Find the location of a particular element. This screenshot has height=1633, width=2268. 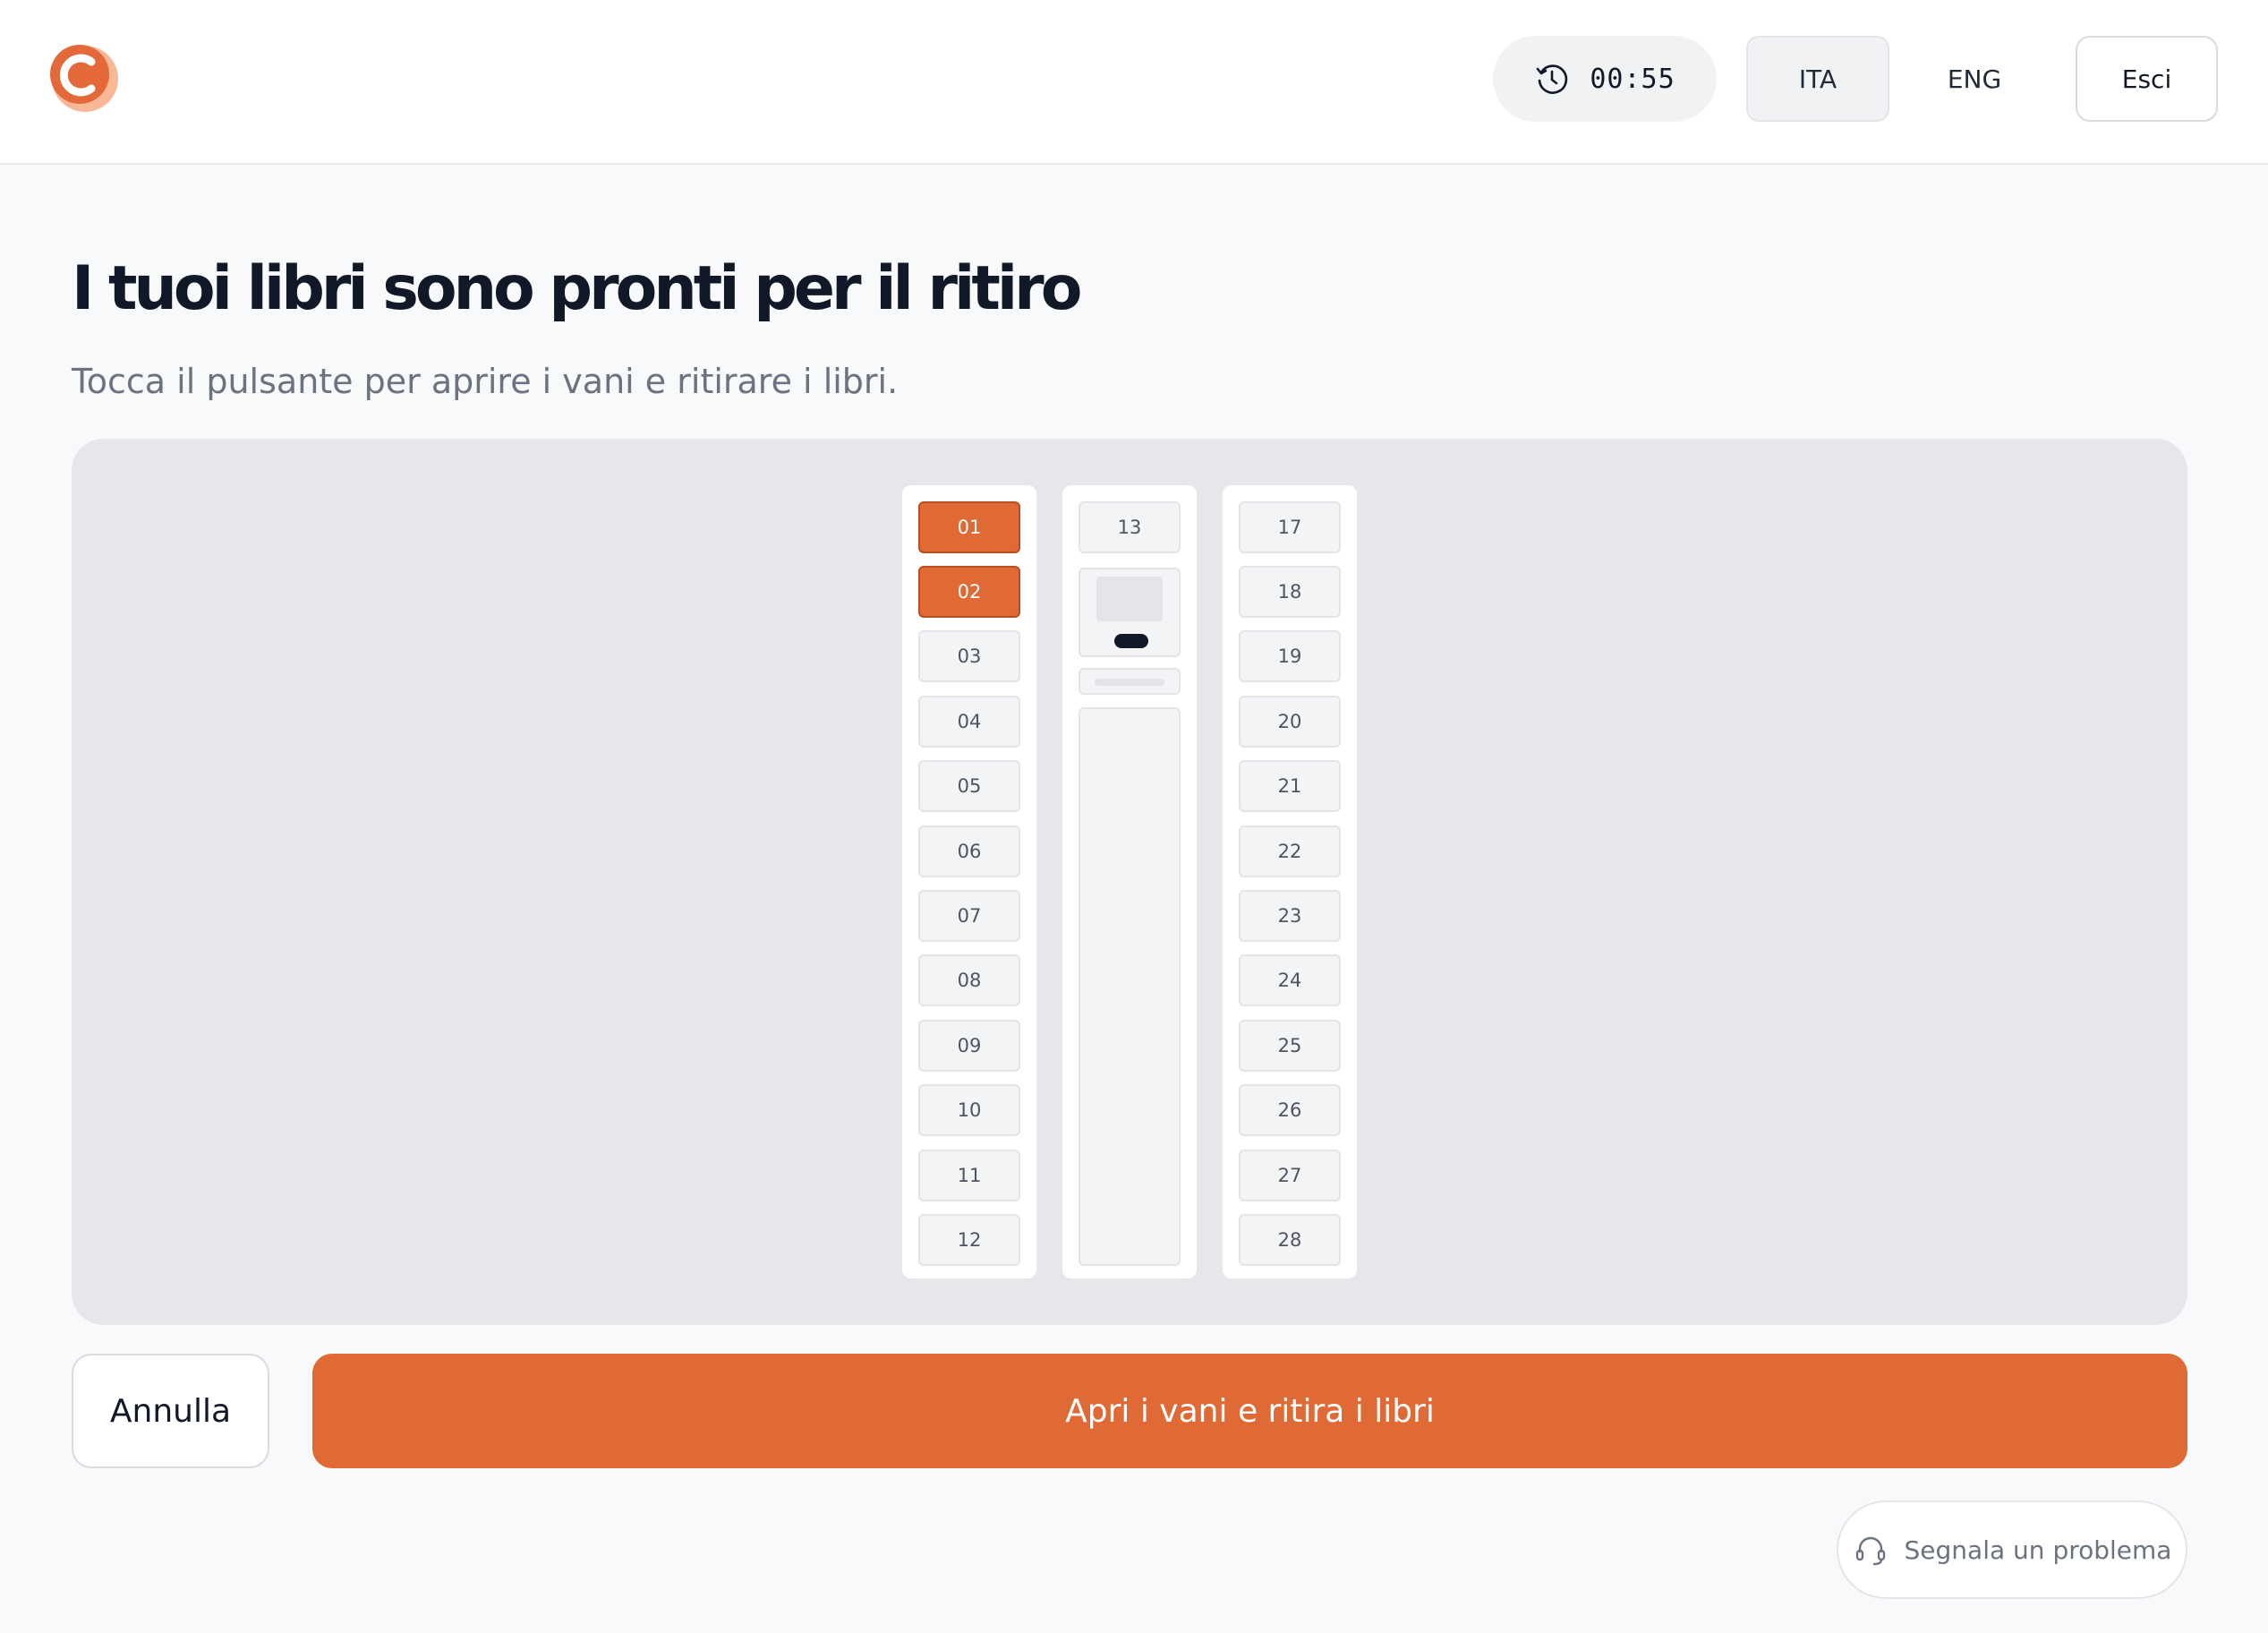

report-problem-label: Segnala un problema is located at coordinates (2038, 1550).